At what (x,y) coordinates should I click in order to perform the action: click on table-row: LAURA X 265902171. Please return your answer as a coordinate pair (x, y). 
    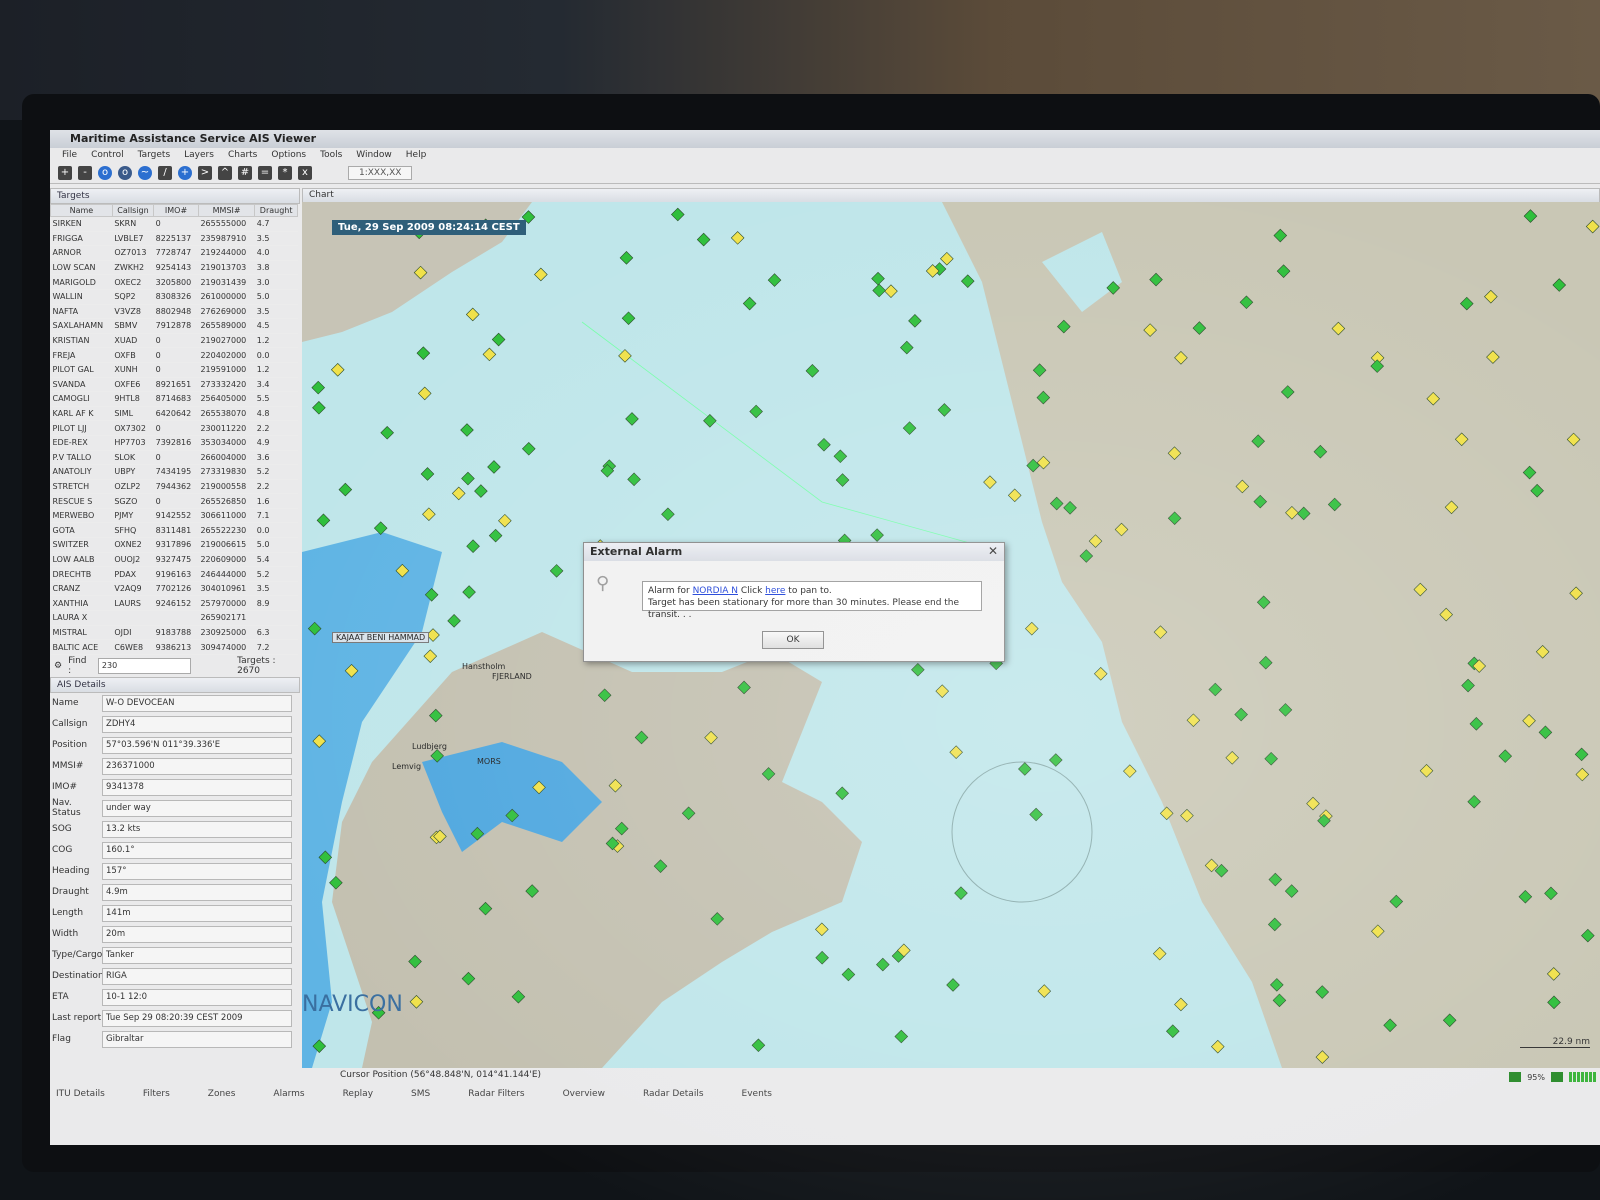
    Looking at the image, I should click on (174, 618).